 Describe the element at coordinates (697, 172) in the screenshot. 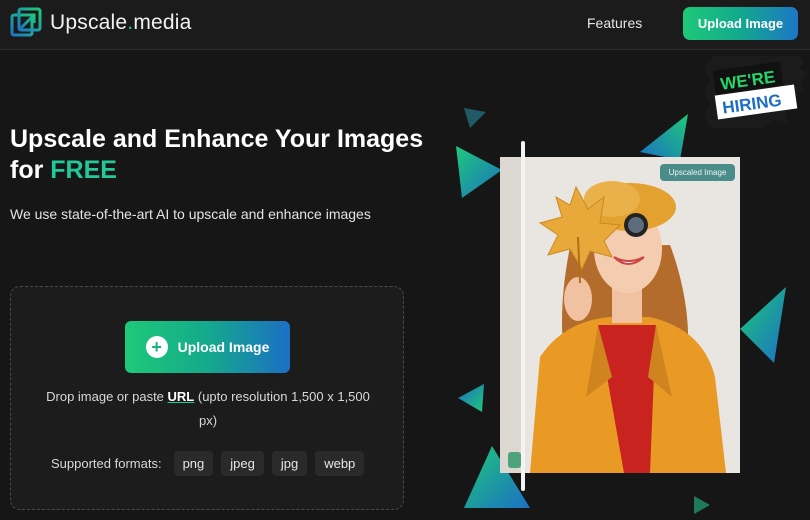

I see `upscaled-image-badge: Upscaled Image` at that location.